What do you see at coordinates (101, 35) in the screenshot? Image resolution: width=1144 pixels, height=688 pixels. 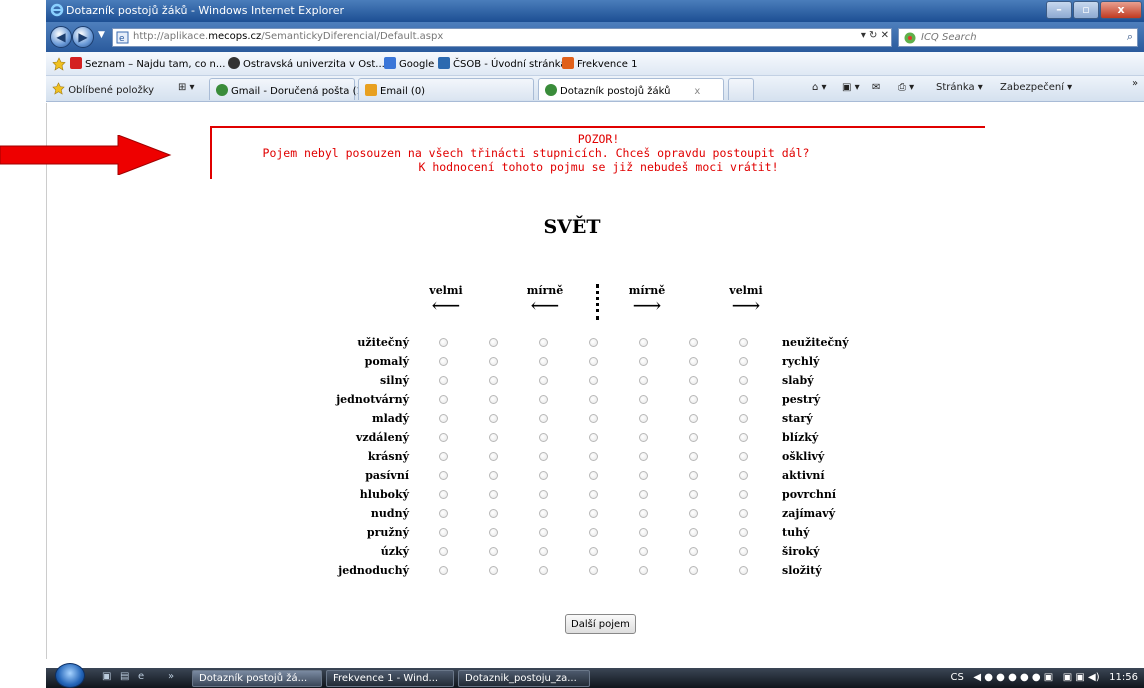 I see `history-dropdown-icon: ▼` at bounding box center [101, 35].